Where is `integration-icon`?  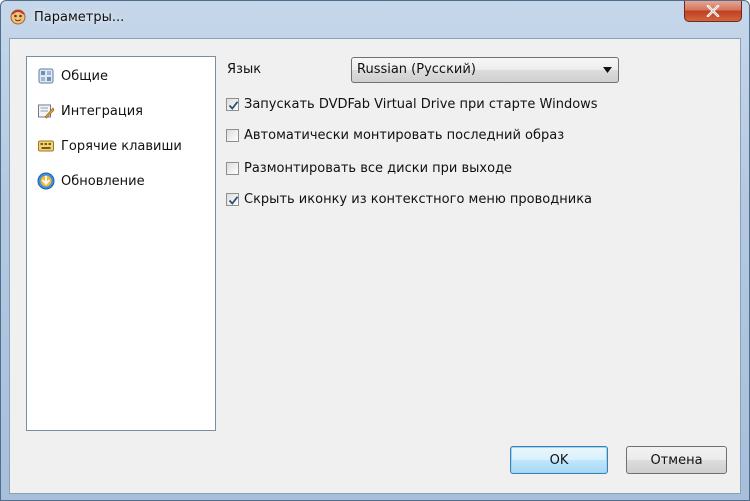 integration-icon is located at coordinates (46, 111).